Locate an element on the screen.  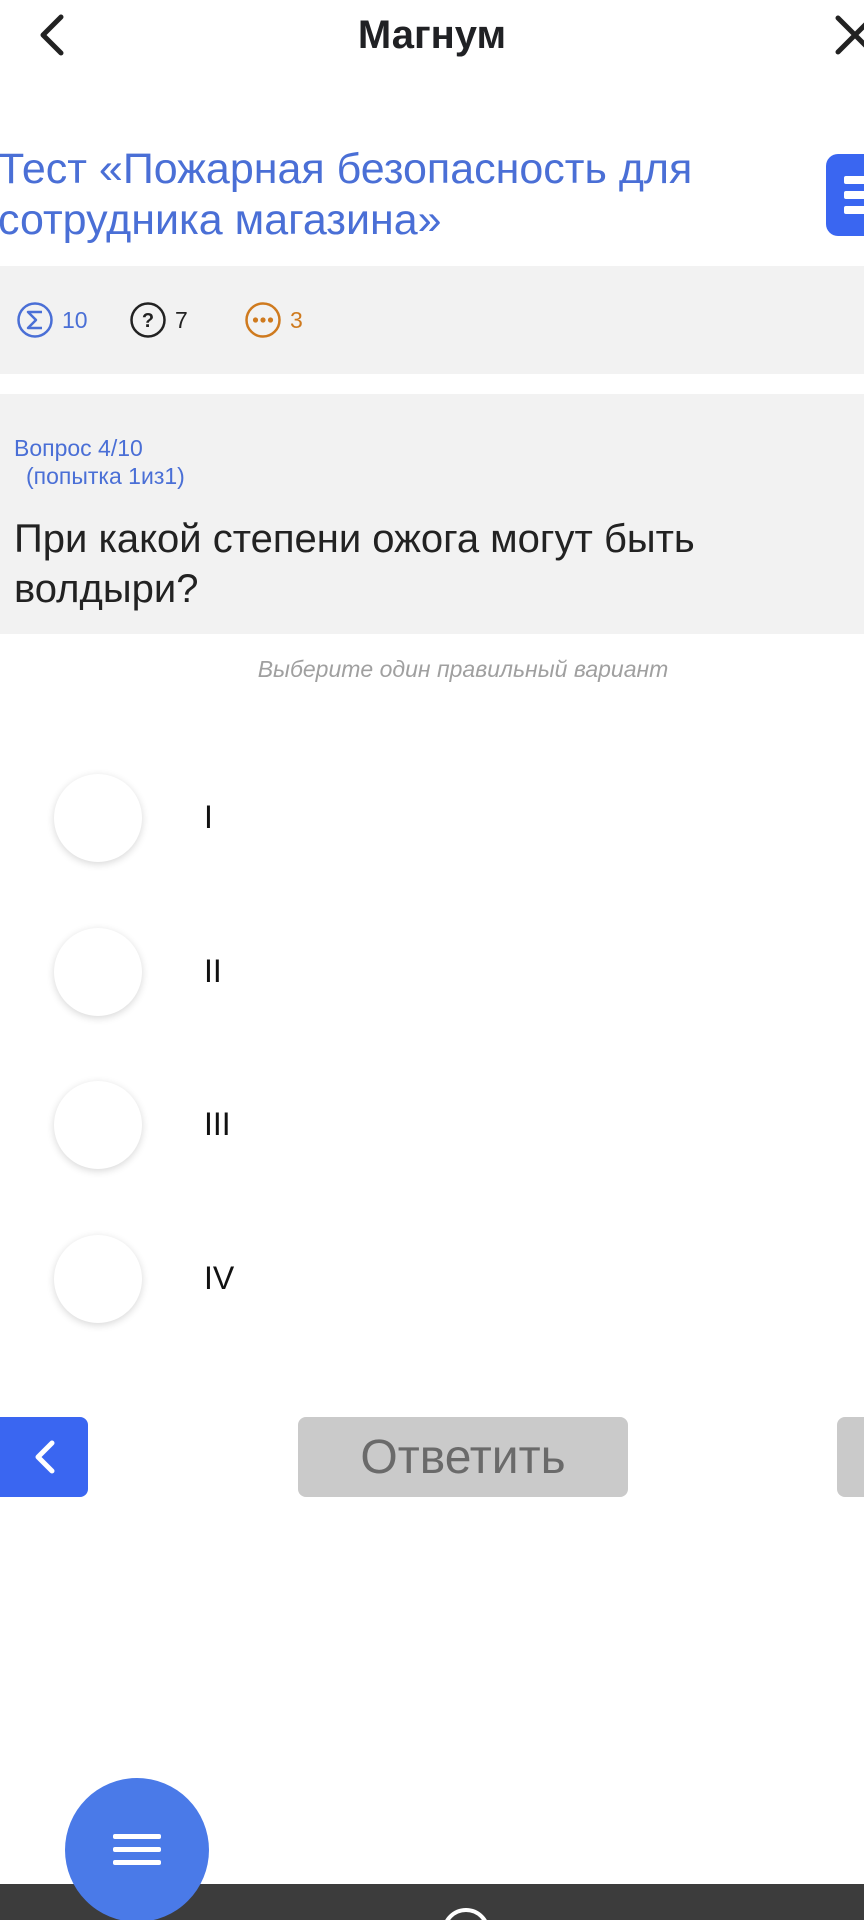
close-icon is located at coordinates (849, 35).